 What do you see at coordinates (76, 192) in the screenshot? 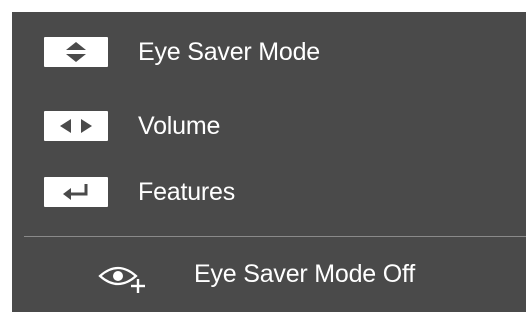
I see `enter-return-icon` at bounding box center [76, 192].